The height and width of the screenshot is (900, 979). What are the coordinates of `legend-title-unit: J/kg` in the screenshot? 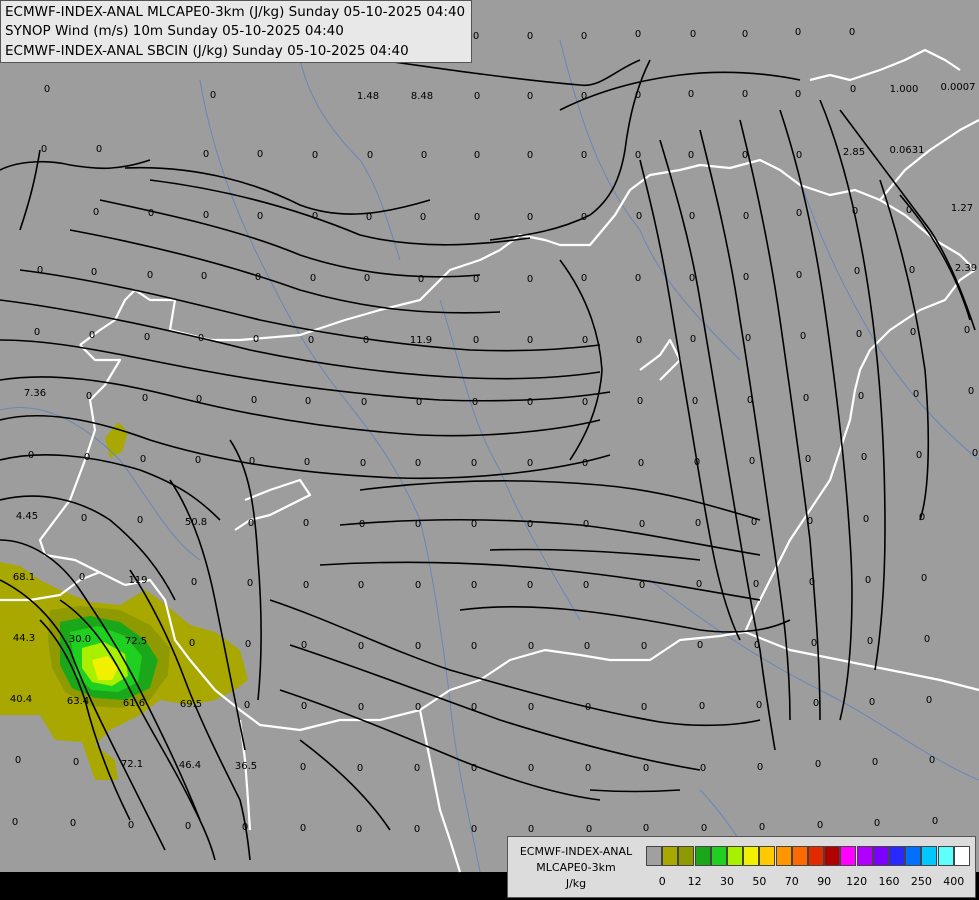 It's located at (576, 883).